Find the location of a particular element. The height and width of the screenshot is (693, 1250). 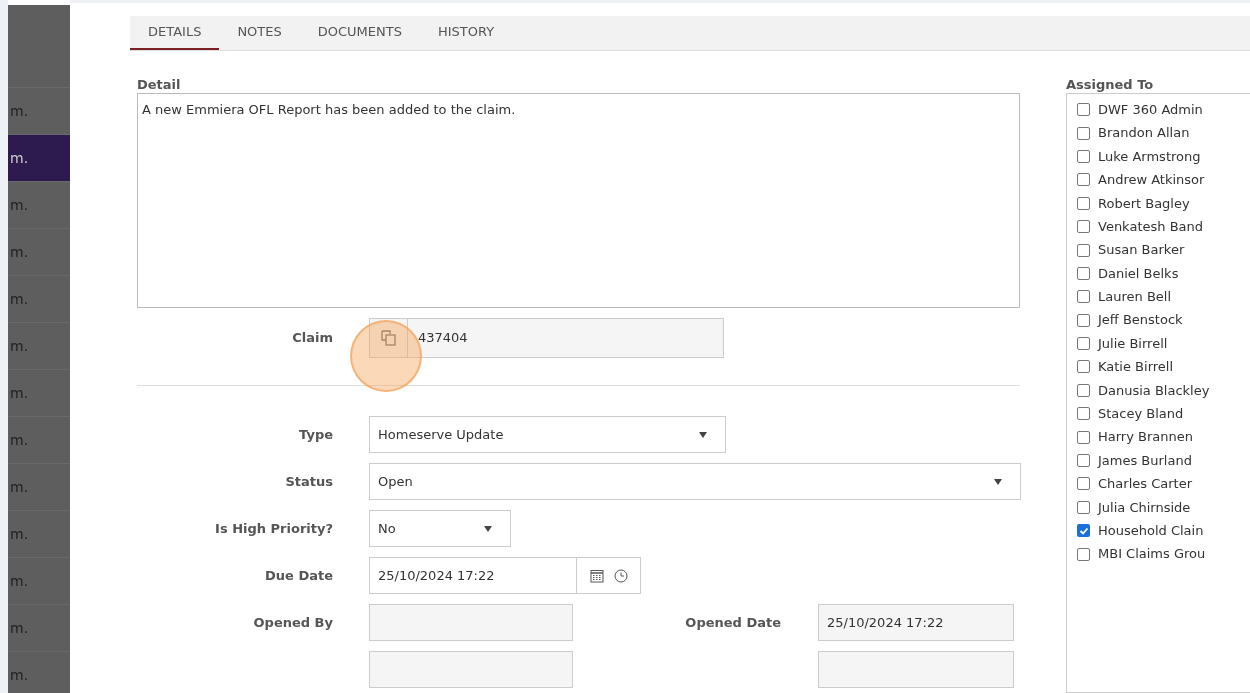

field-label: Status is located at coordinates (308, 481).